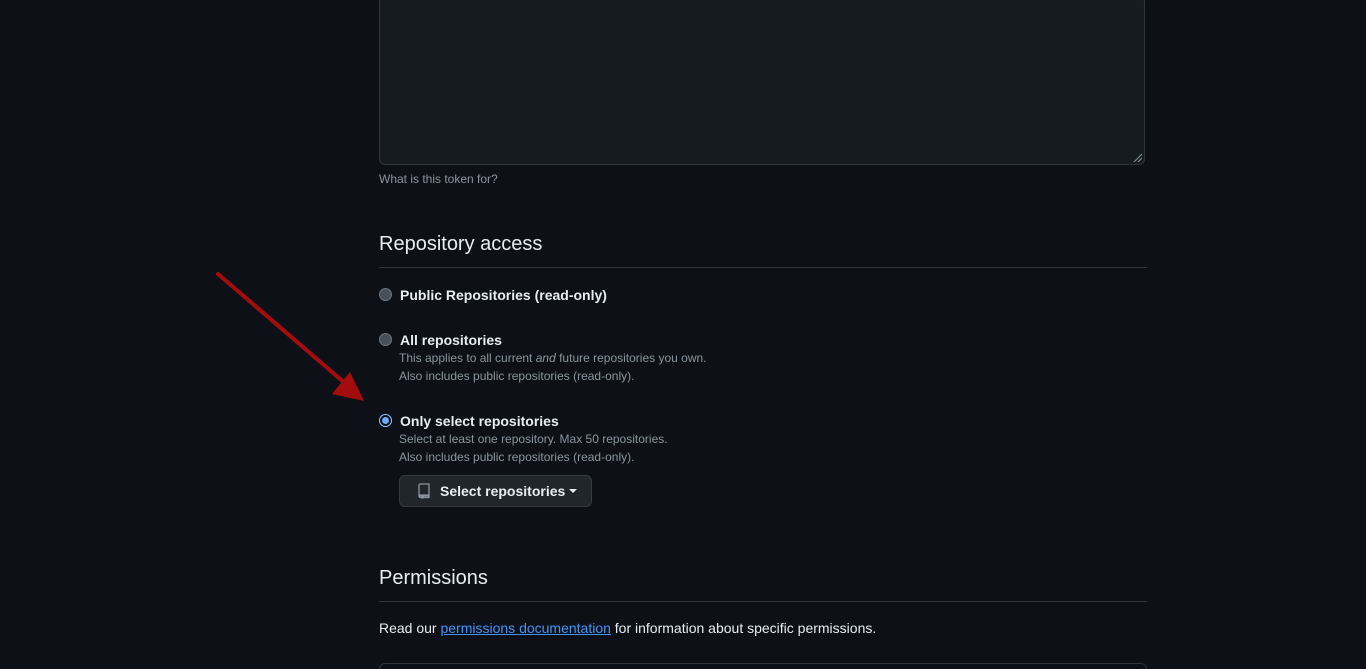 Image resolution: width=1366 pixels, height=669 pixels. Describe the element at coordinates (763, 601) in the screenshot. I see `permissions-divider` at that location.